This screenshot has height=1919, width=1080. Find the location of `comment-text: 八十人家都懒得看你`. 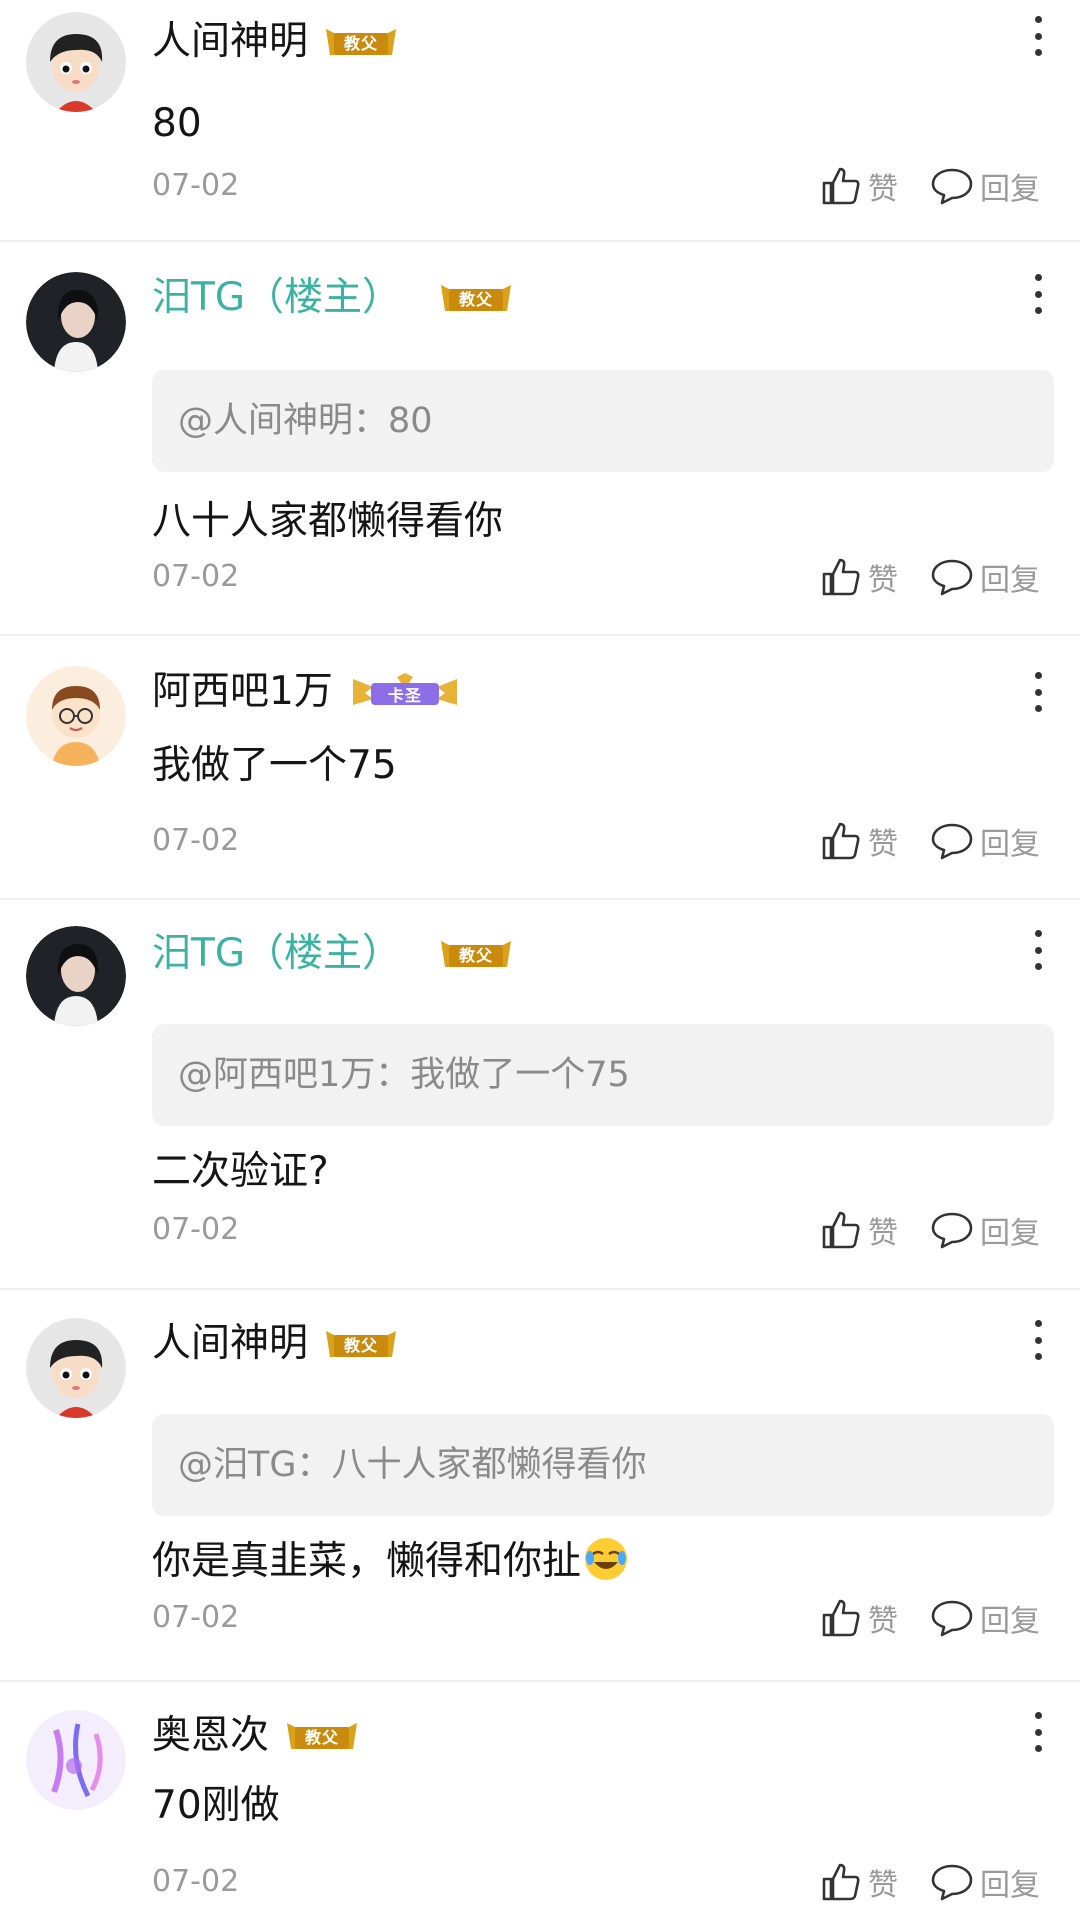

comment-text: 八十人家都懒得看你 is located at coordinates (328, 521).